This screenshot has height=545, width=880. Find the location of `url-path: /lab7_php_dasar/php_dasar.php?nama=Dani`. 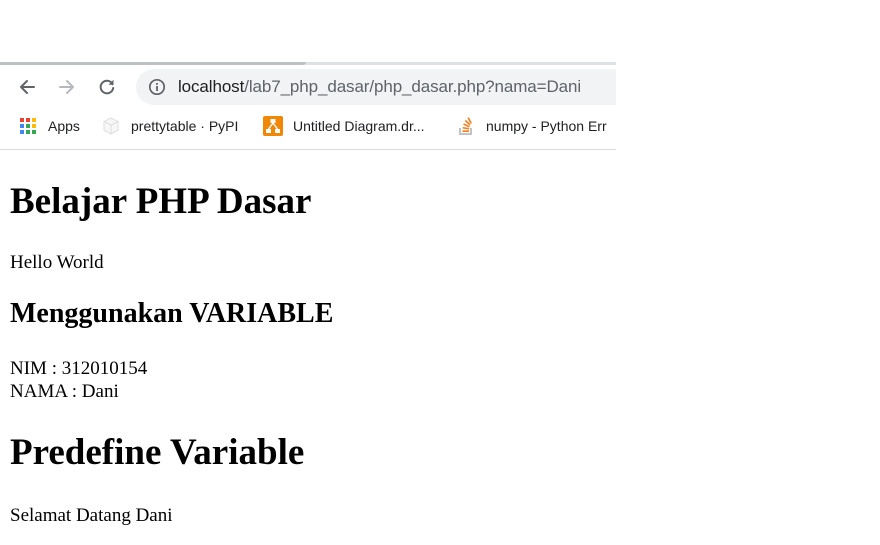

url-path: /lab7_php_dasar/php_dasar.php?nama=Dani is located at coordinates (413, 86).